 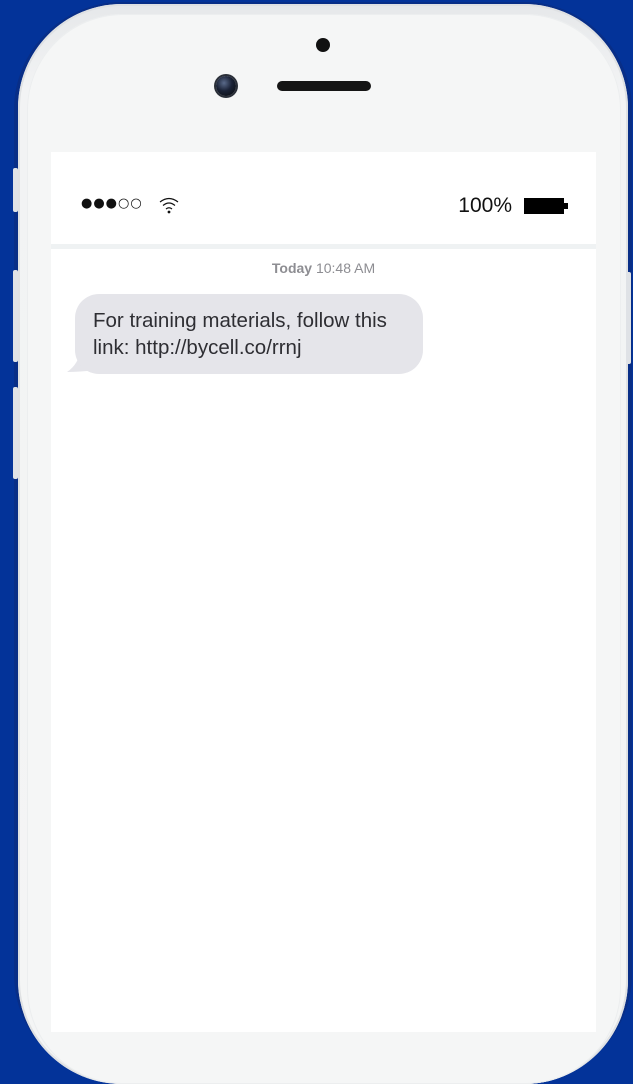 What do you see at coordinates (15, 433) in the screenshot?
I see `volume-down-button` at bounding box center [15, 433].